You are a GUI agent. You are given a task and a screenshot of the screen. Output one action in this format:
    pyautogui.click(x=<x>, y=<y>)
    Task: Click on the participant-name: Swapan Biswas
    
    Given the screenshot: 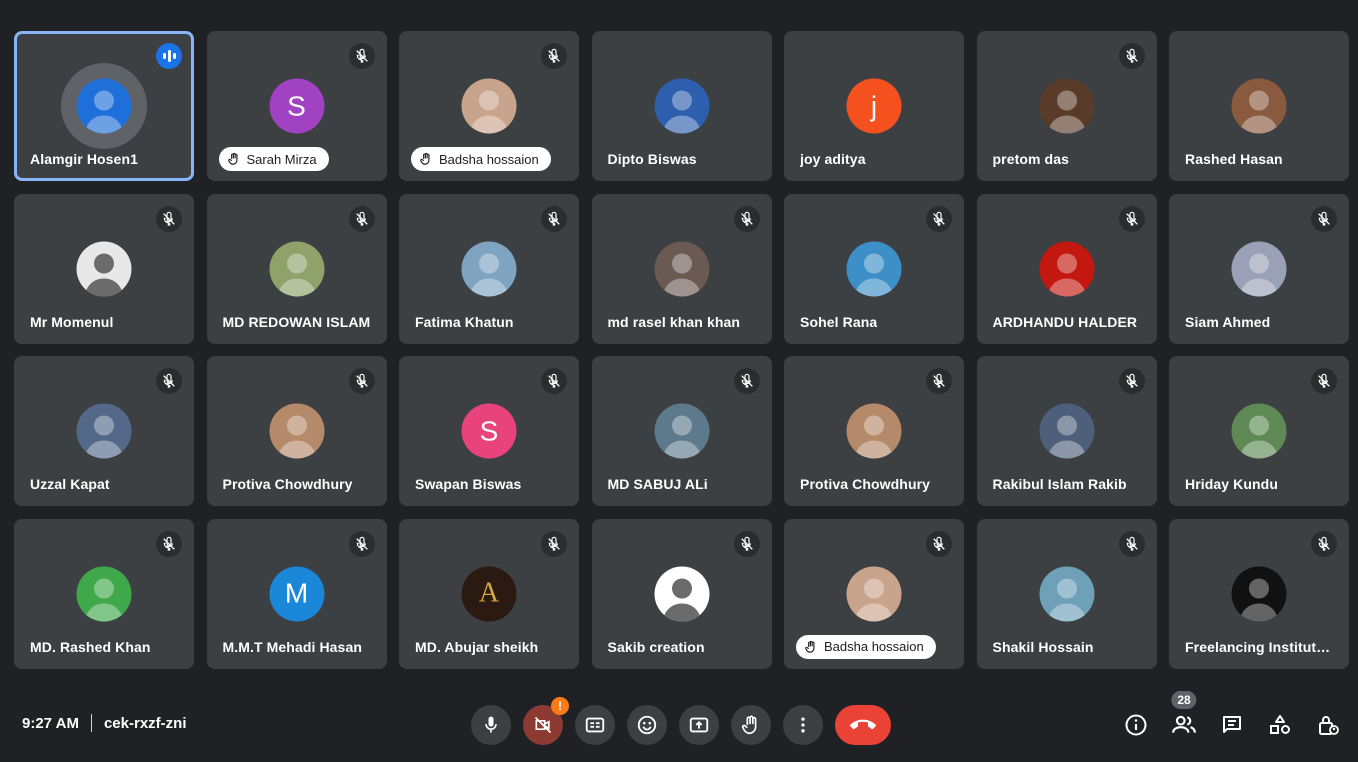 What is the action you would take?
    pyautogui.click(x=468, y=484)
    